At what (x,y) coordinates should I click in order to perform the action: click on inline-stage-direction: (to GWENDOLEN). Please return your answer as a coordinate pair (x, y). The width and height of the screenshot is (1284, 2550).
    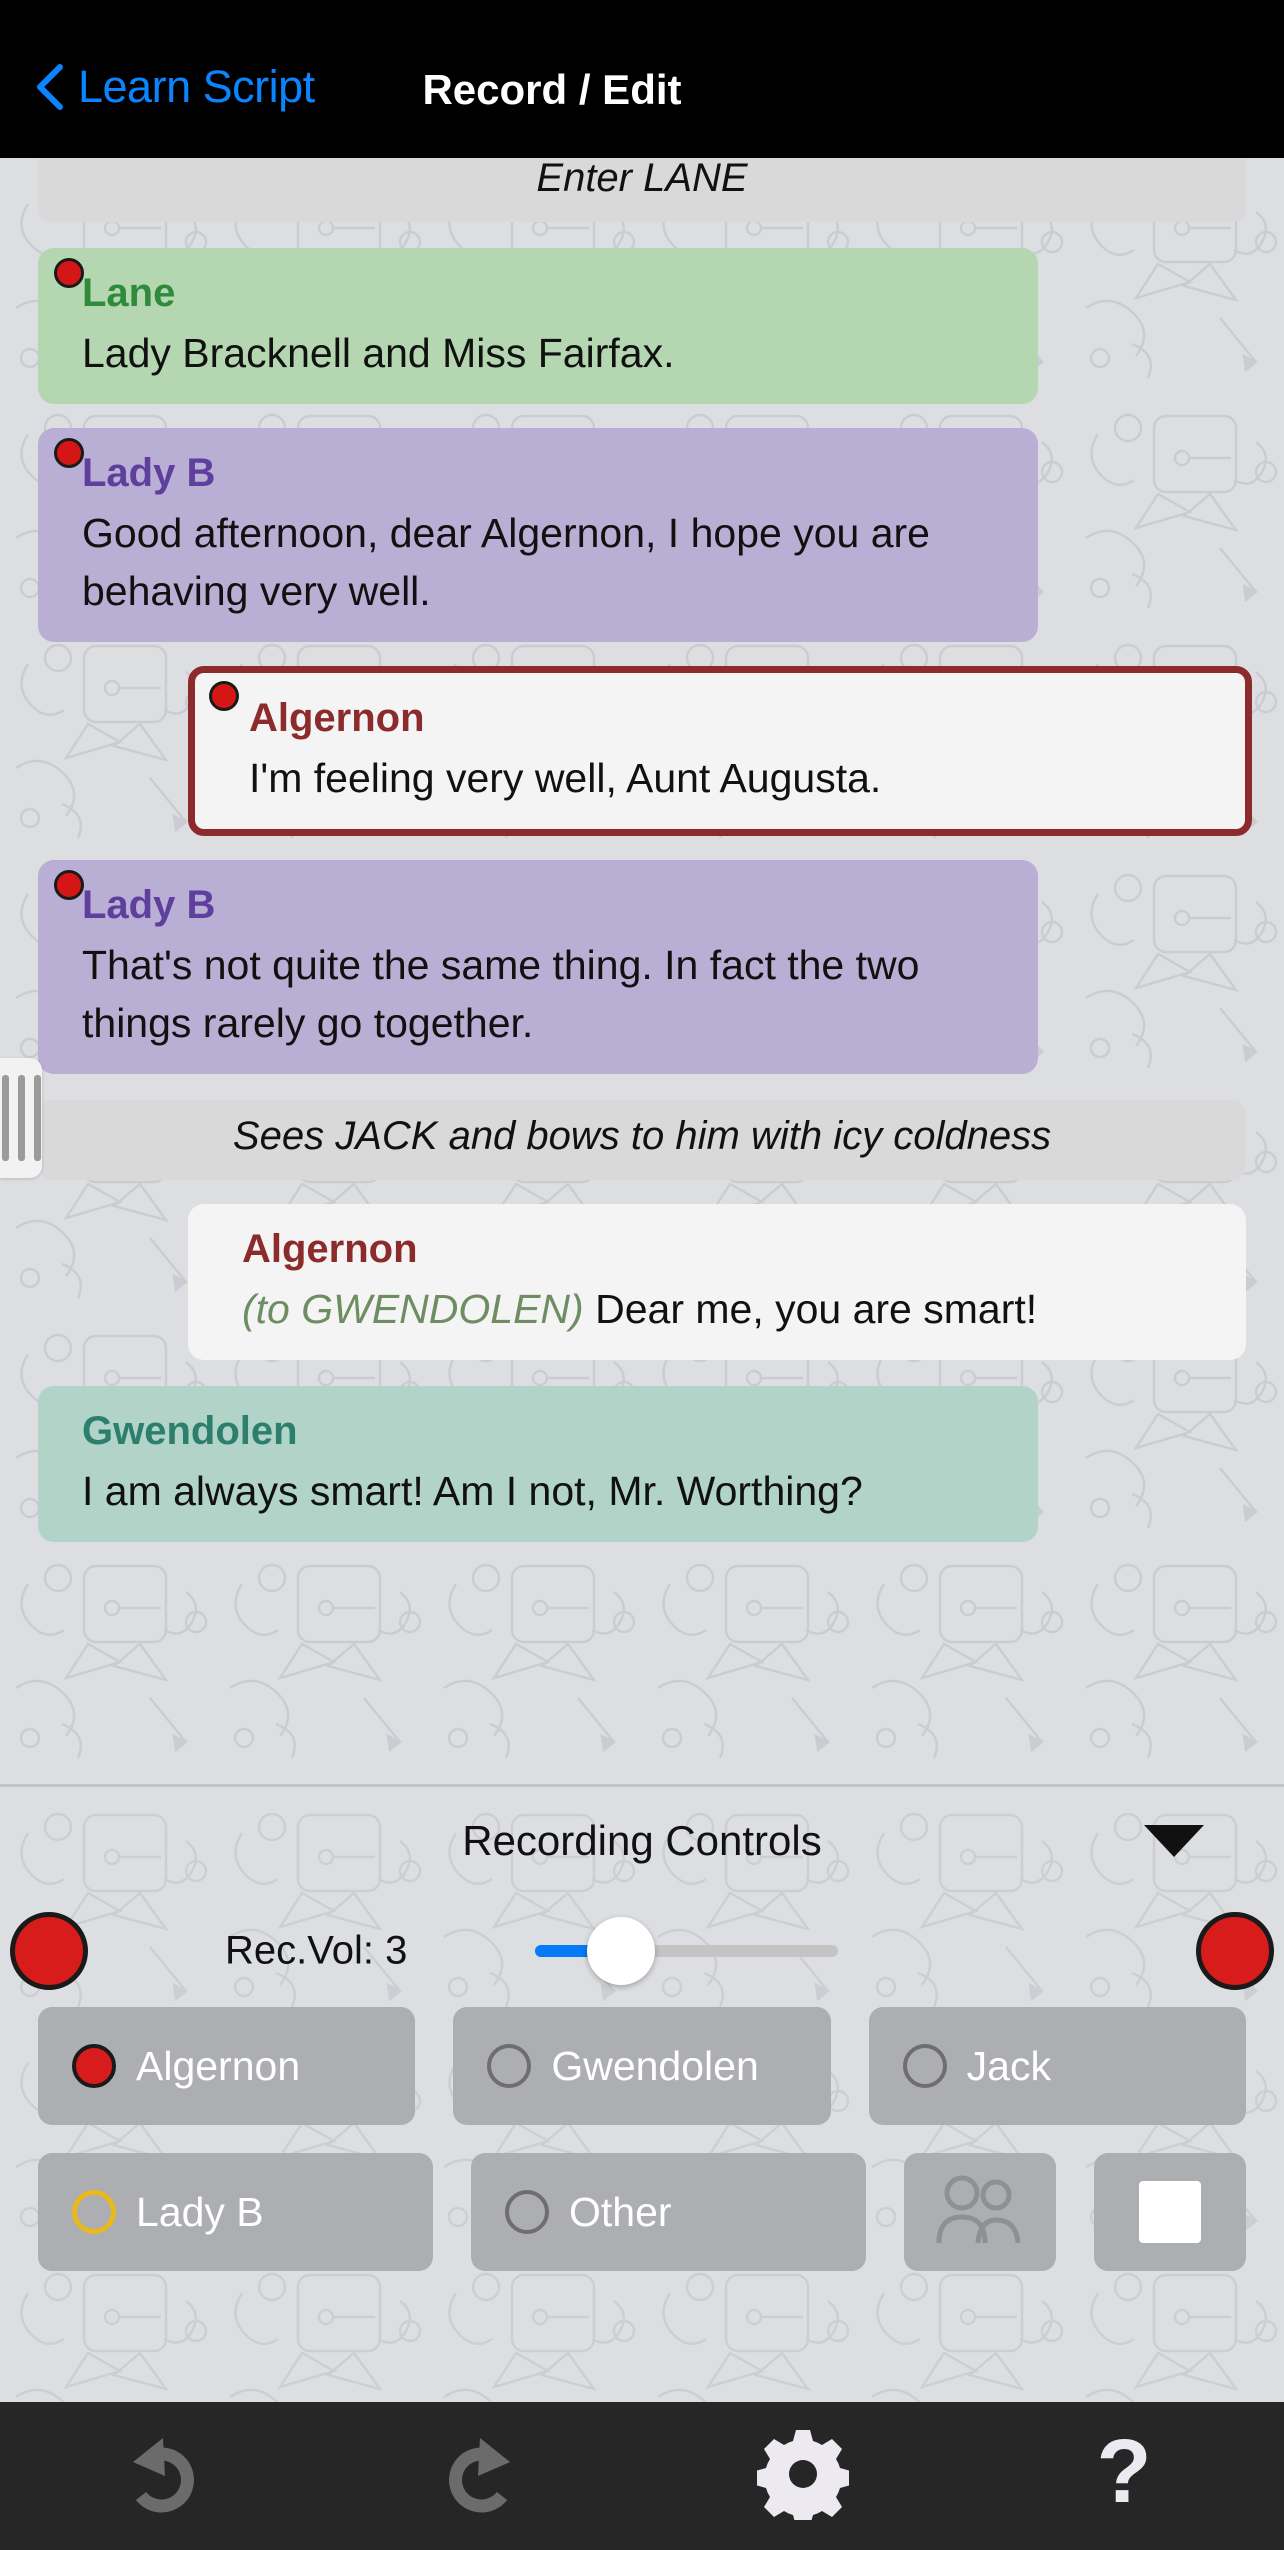
    Looking at the image, I should click on (413, 1309).